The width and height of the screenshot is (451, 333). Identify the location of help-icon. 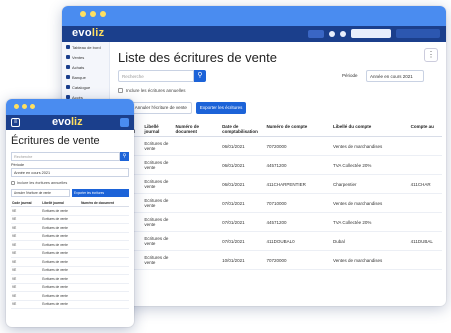
(332, 33).